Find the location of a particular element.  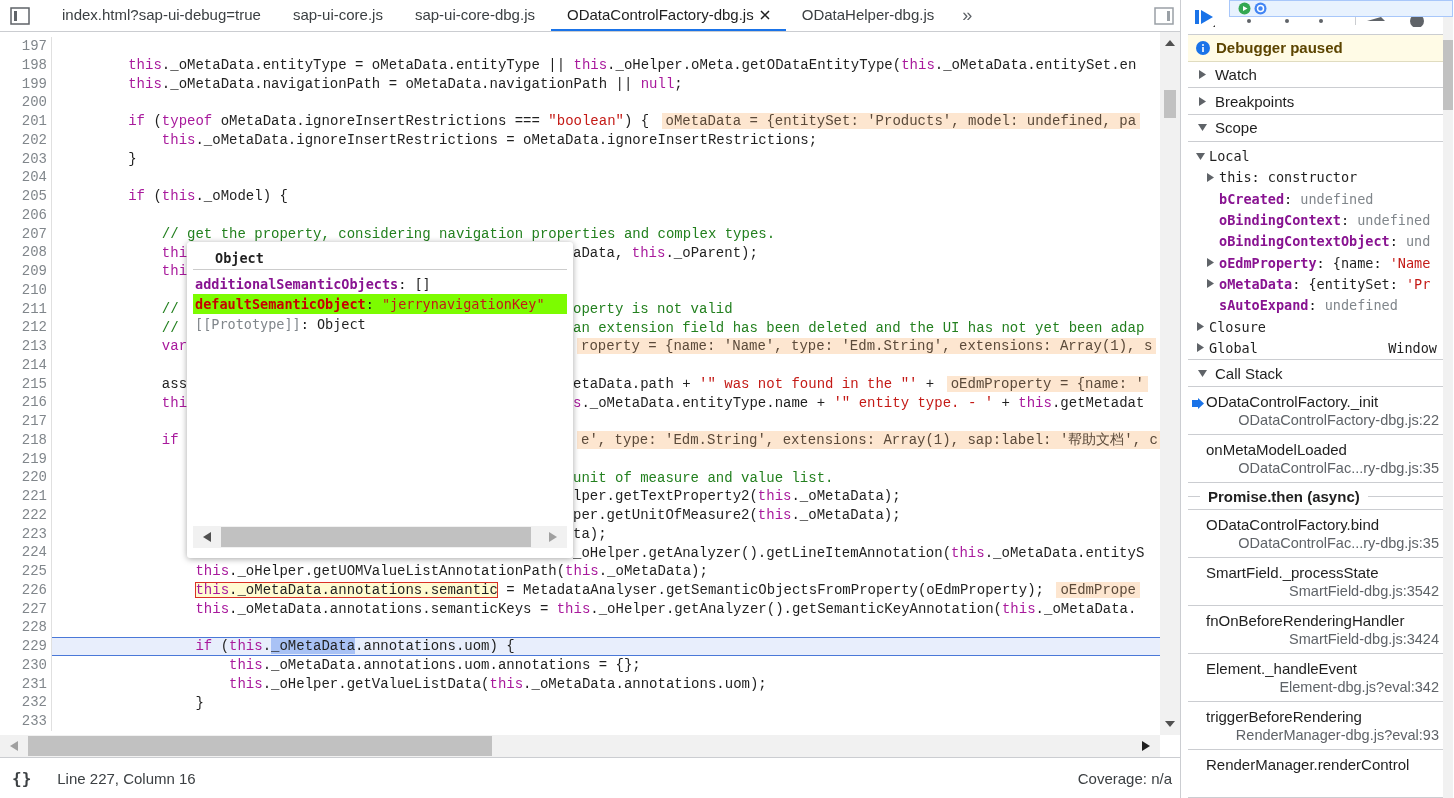

line-number: 210 is located at coordinates (26, 290).